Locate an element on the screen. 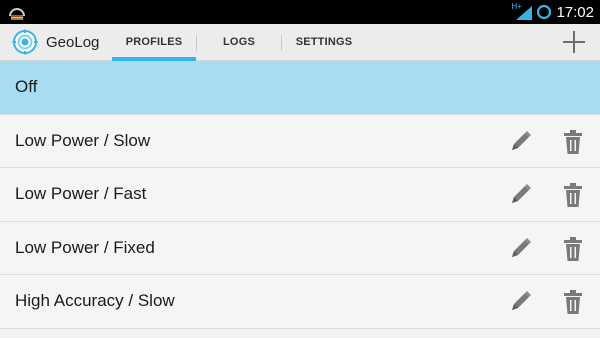  tab-logs: LOGS is located at coordinates (239, 42).